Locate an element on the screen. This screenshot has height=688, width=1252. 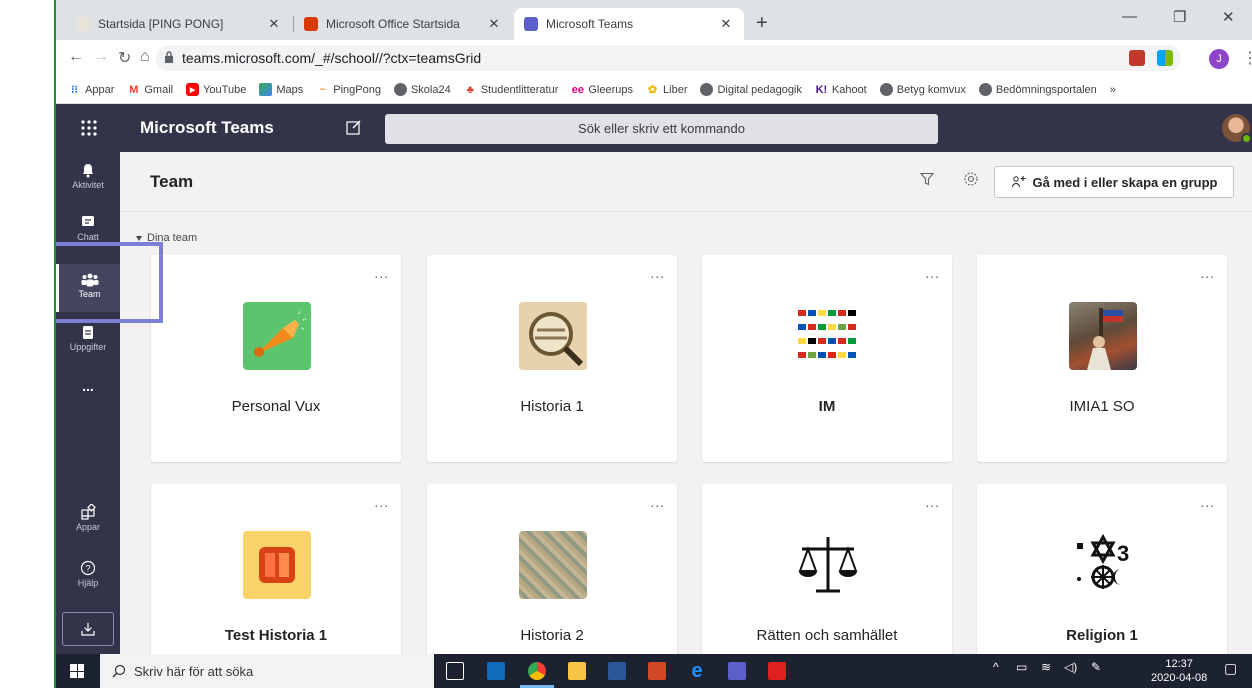
search-icon is located at coordinates (119, 671).